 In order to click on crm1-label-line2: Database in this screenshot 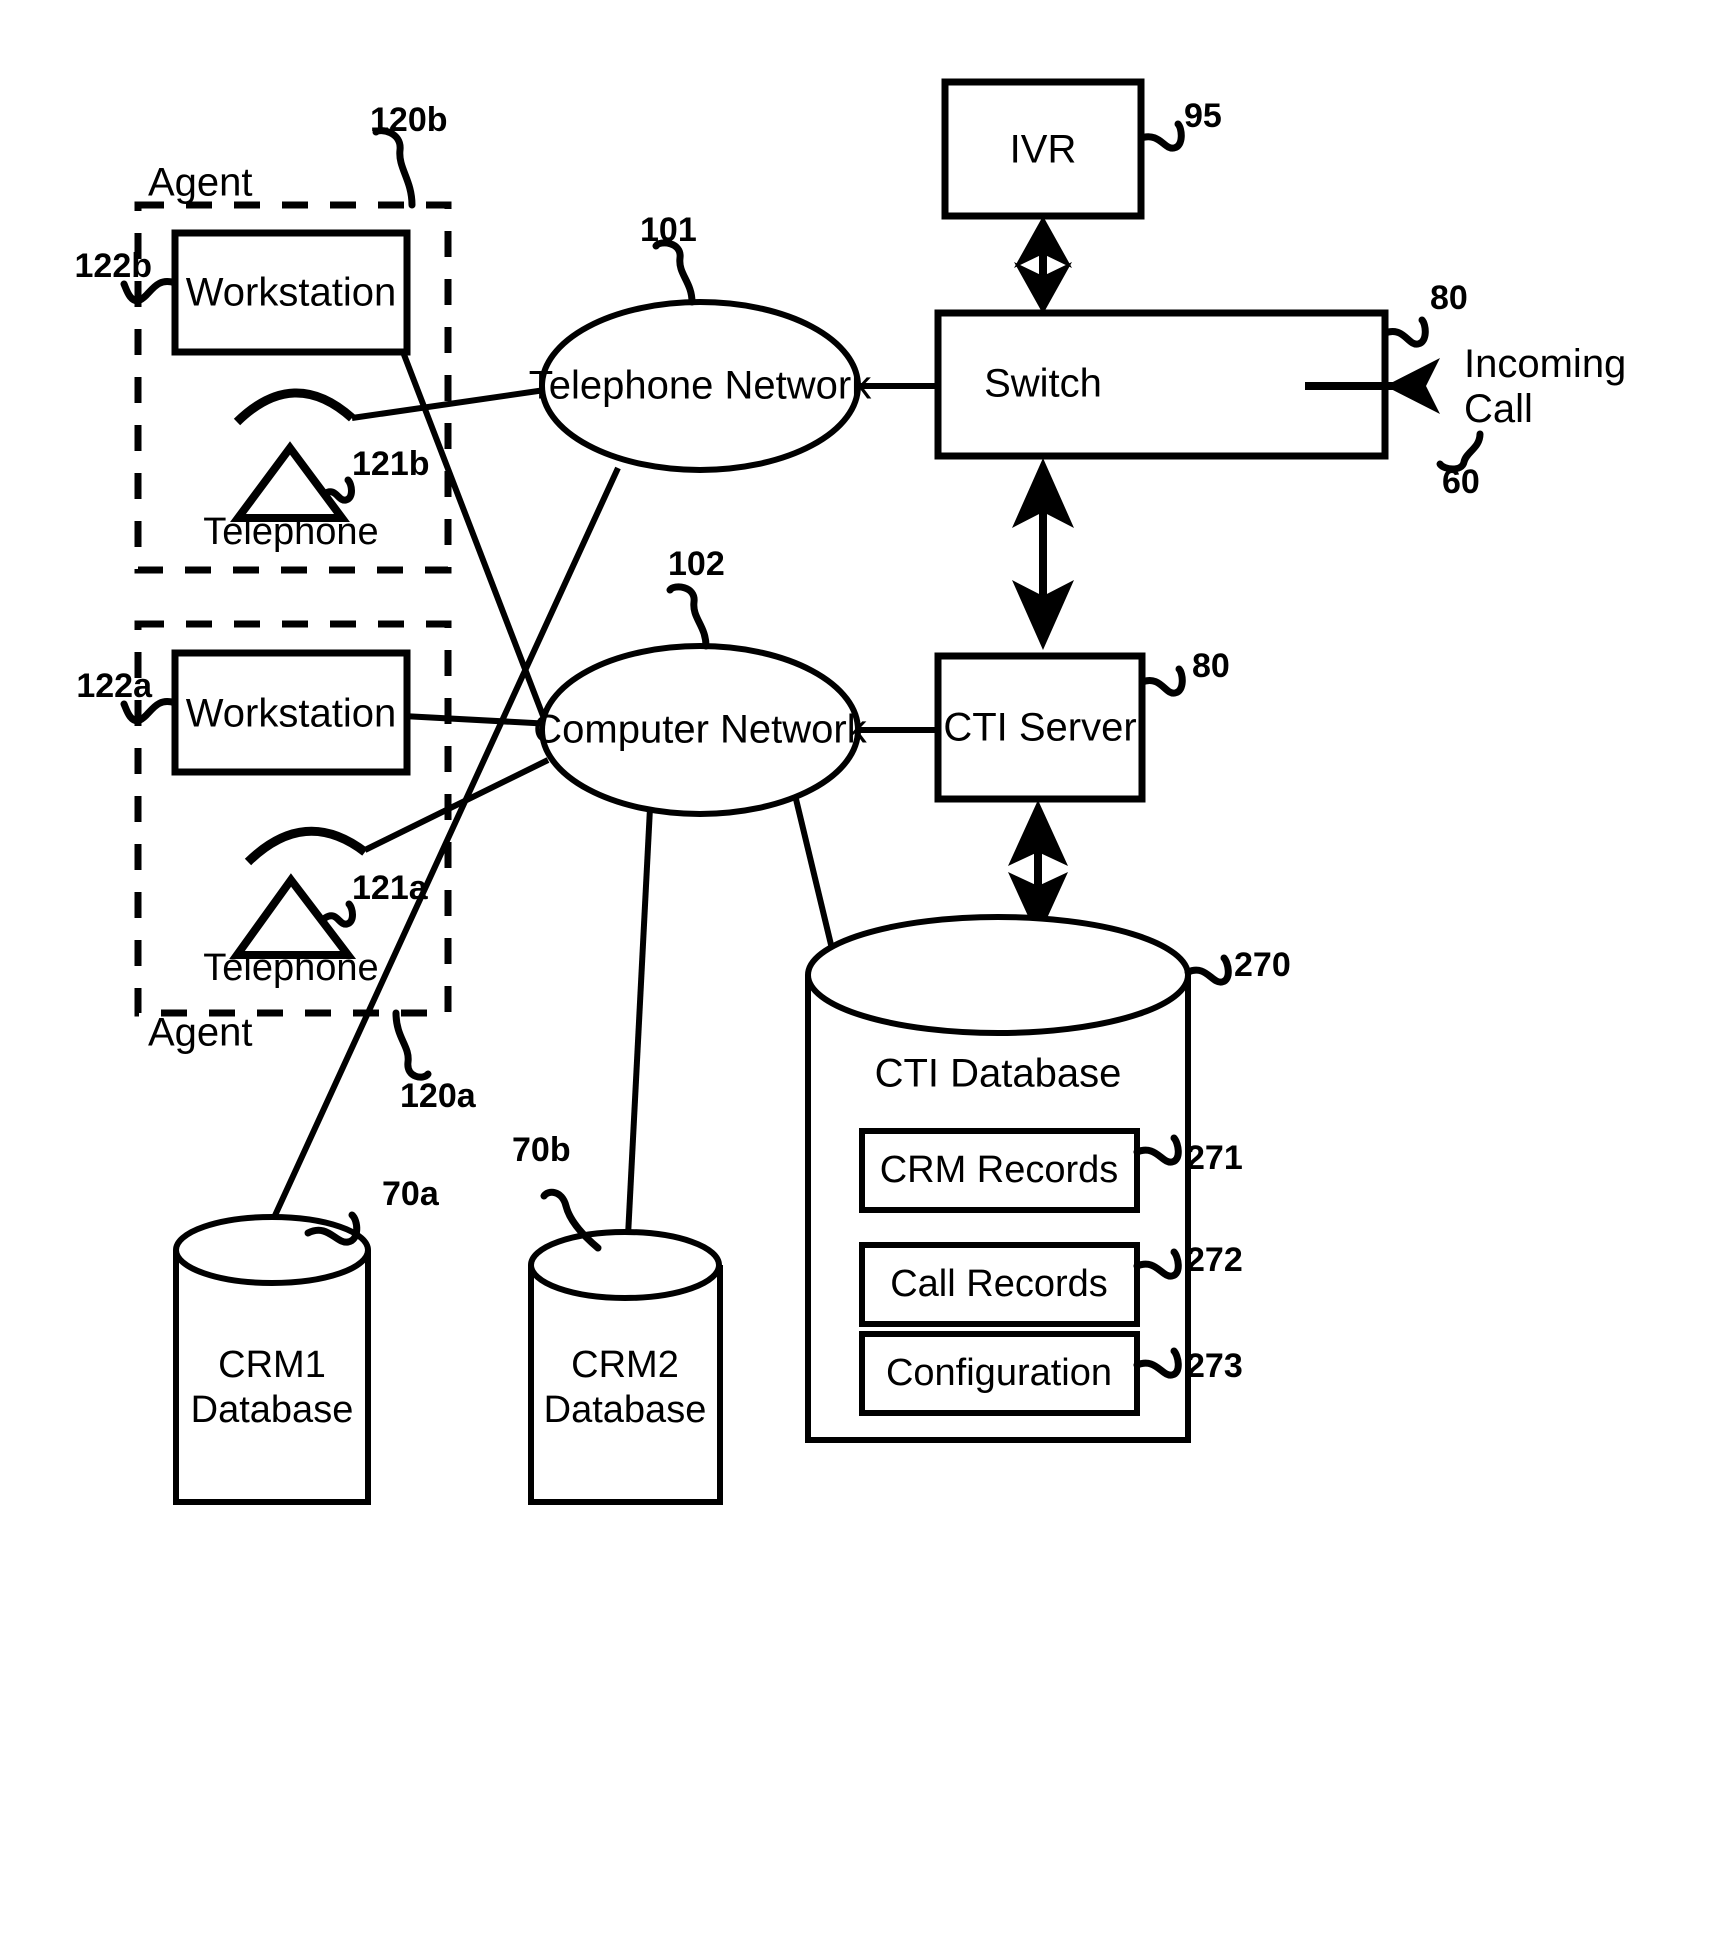, I will do `click(272, 1410)`.